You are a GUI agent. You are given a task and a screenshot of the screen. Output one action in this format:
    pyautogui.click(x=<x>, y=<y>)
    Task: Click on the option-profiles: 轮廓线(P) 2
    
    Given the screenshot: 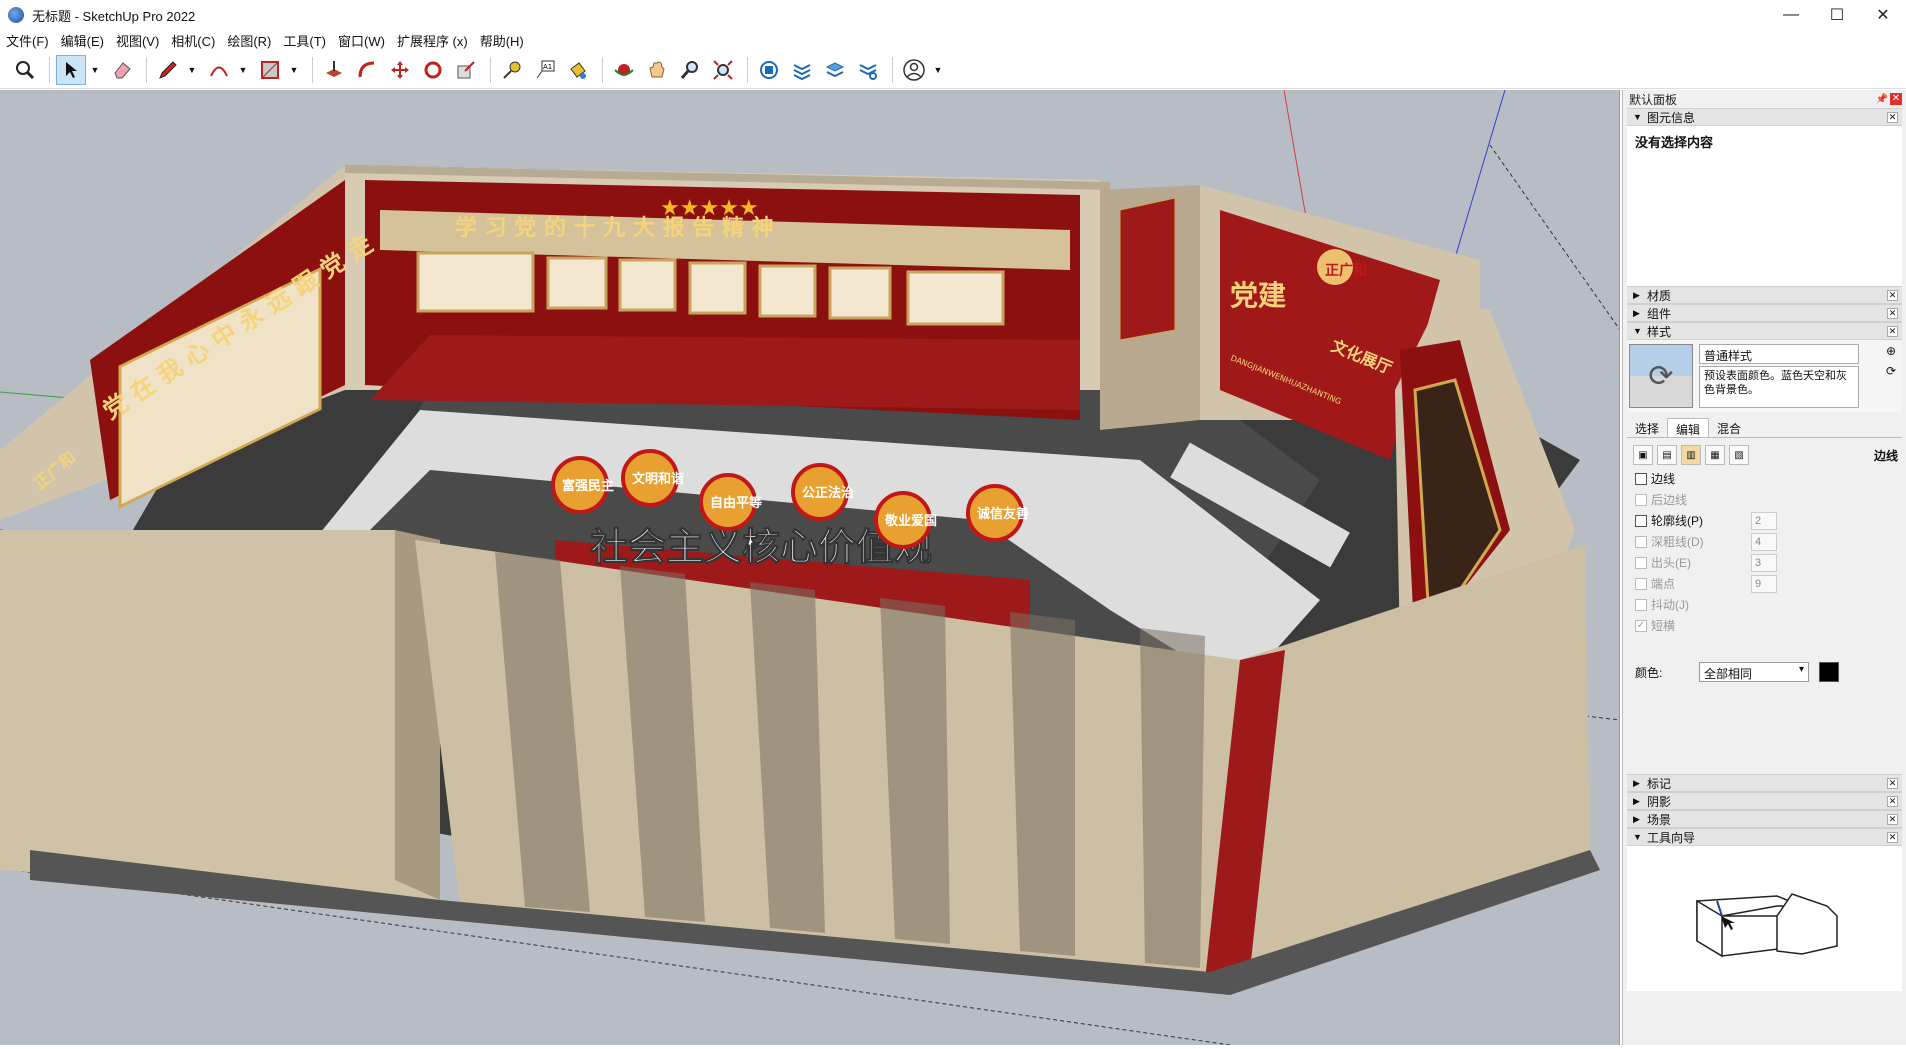 What is the action you would take?
    pyautogui.click(x=1770, y=520)
    